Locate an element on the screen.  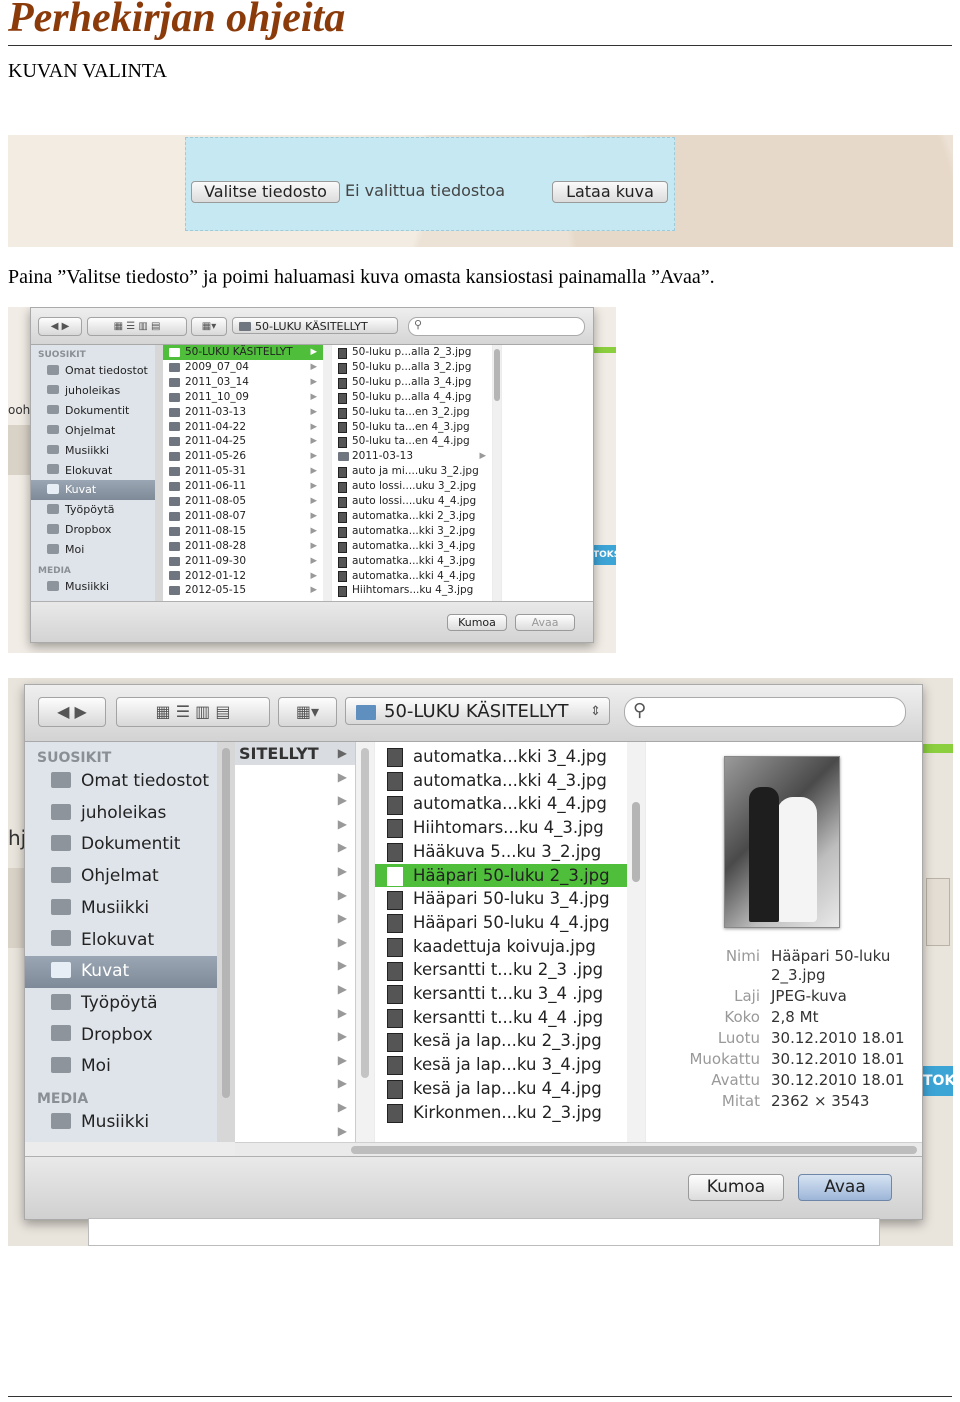
file-row: 50-luku p...alla 2_3.jpg is located at coordinates (412, 352).